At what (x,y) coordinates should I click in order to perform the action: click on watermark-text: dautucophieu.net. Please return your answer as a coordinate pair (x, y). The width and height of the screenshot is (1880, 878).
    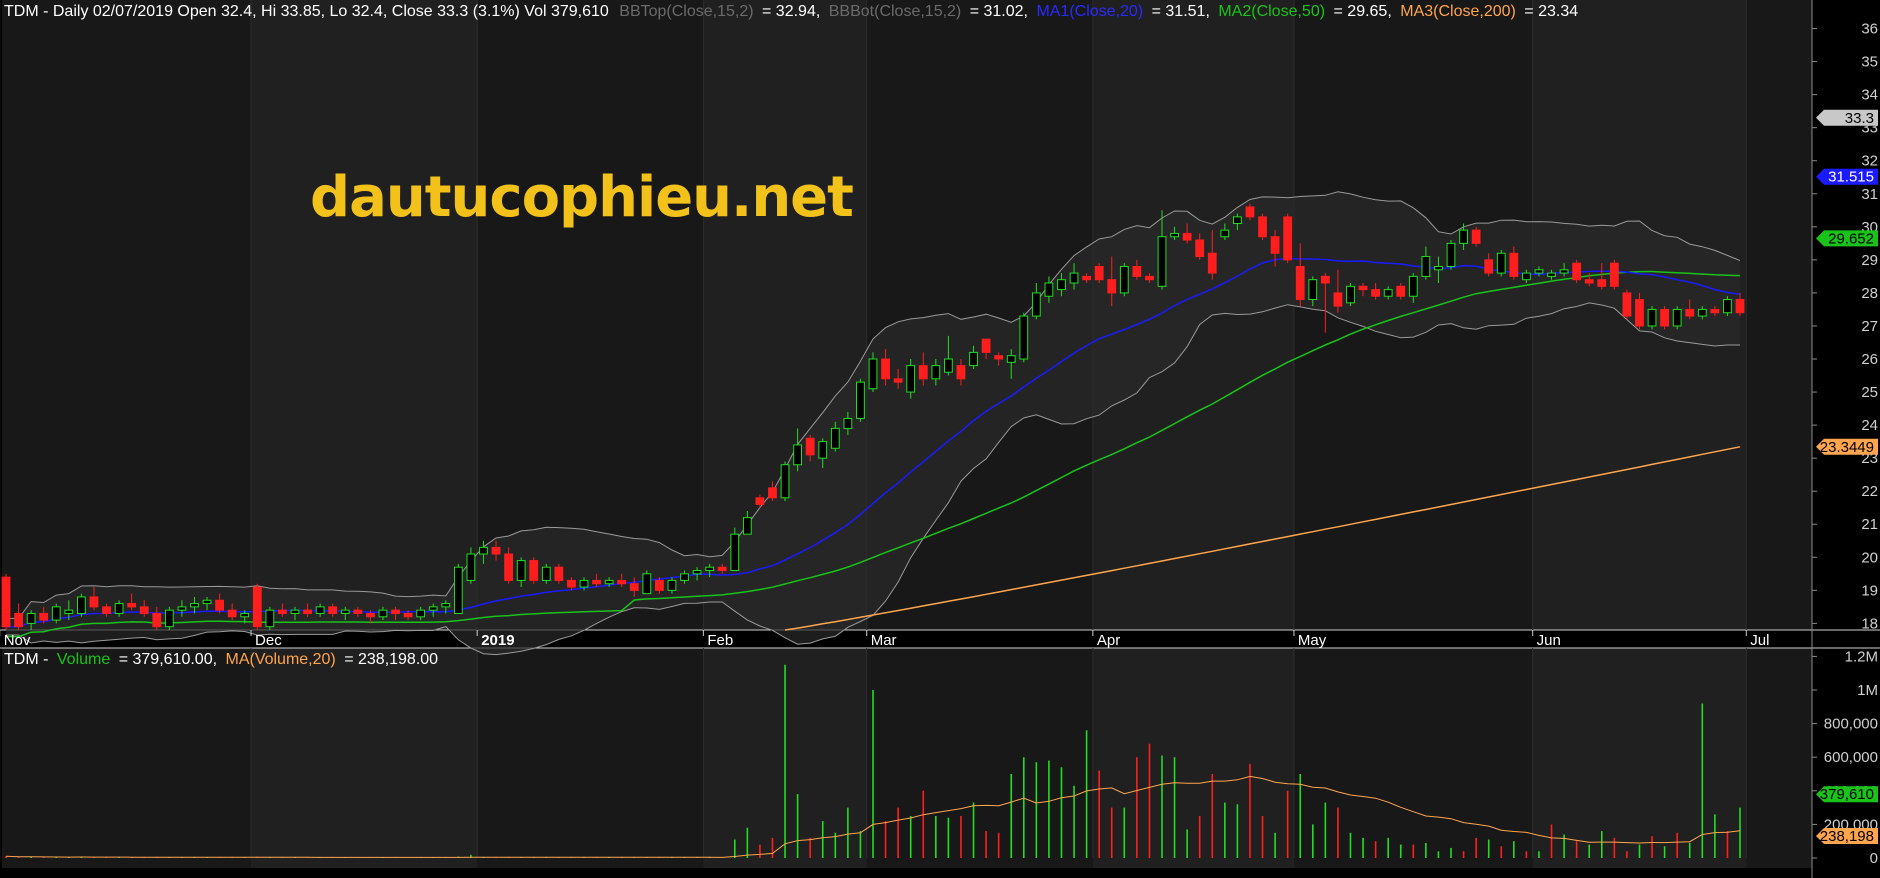
    Looking at the image, I should click on (581, 197).